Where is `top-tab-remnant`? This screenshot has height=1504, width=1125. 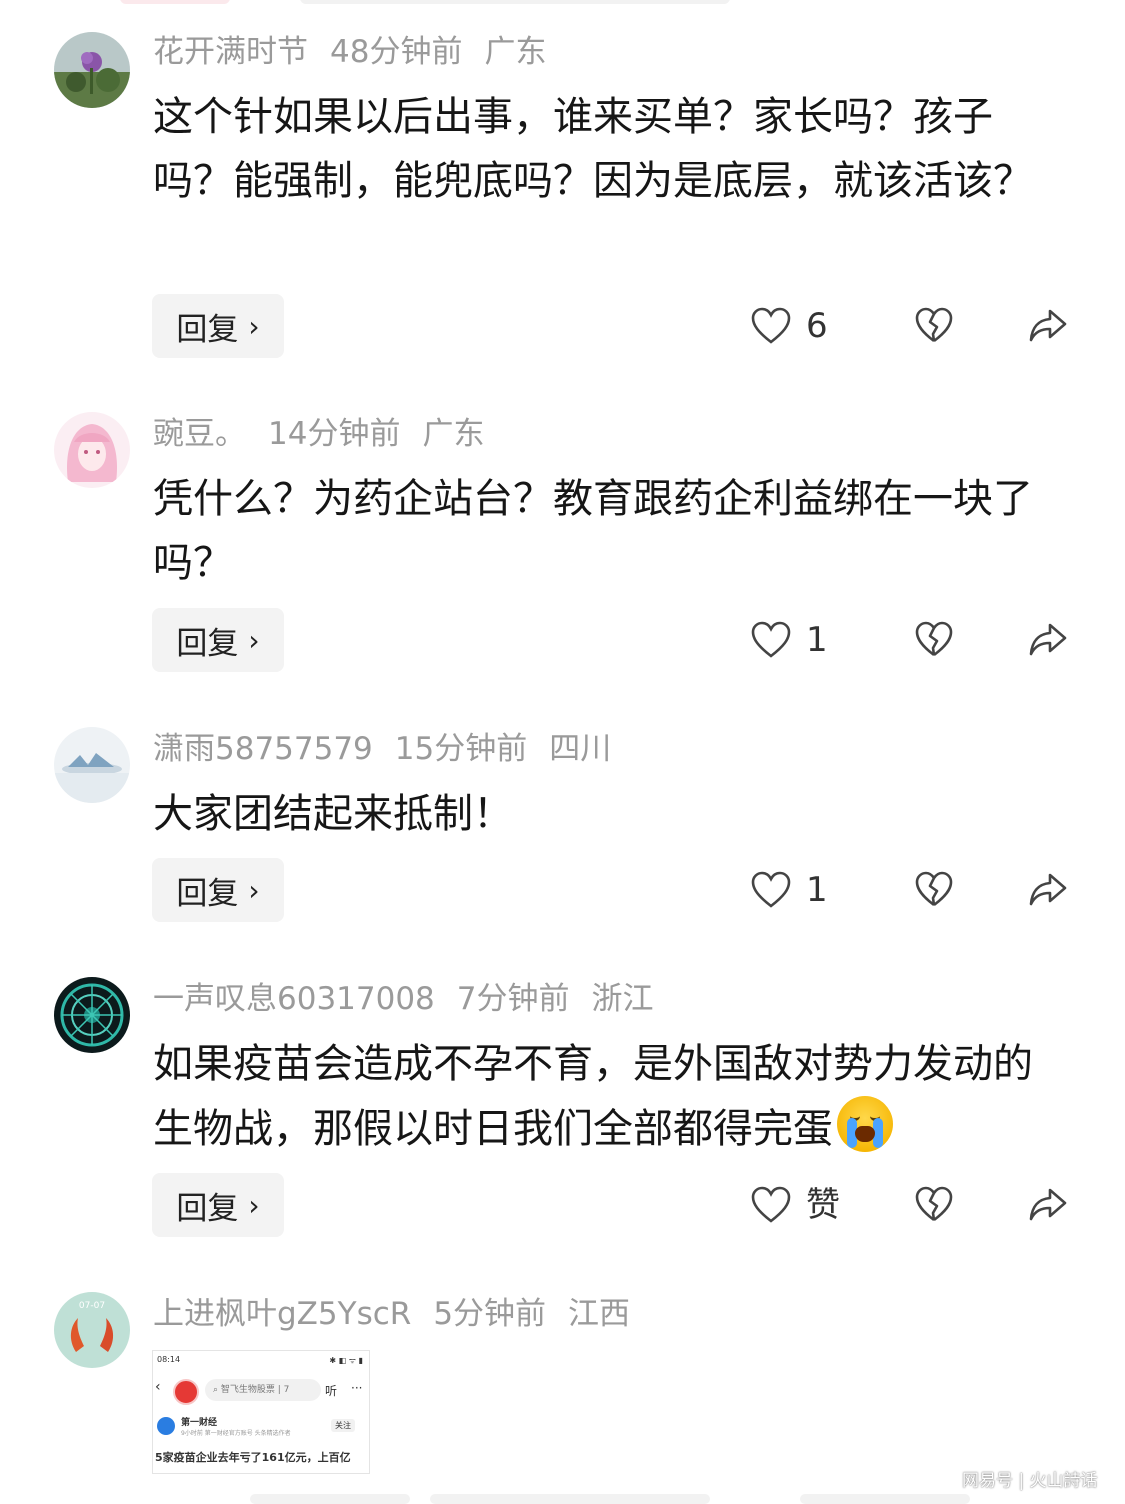
top-tab-remnant is located at coordinates (562, 4).